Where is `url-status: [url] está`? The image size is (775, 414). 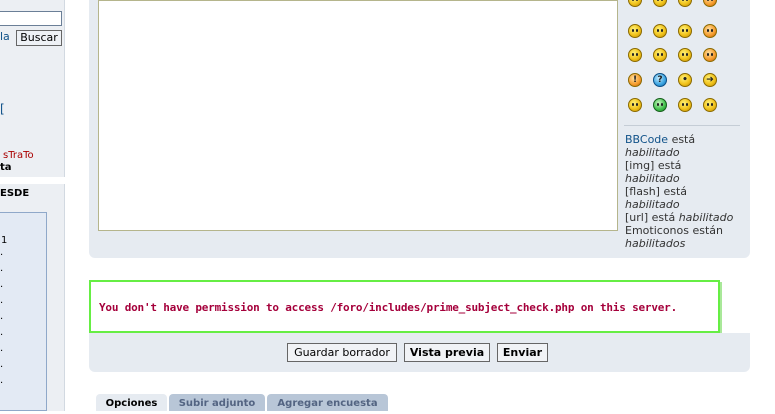 url-status: [url] está is located at coordinates (650, 217).